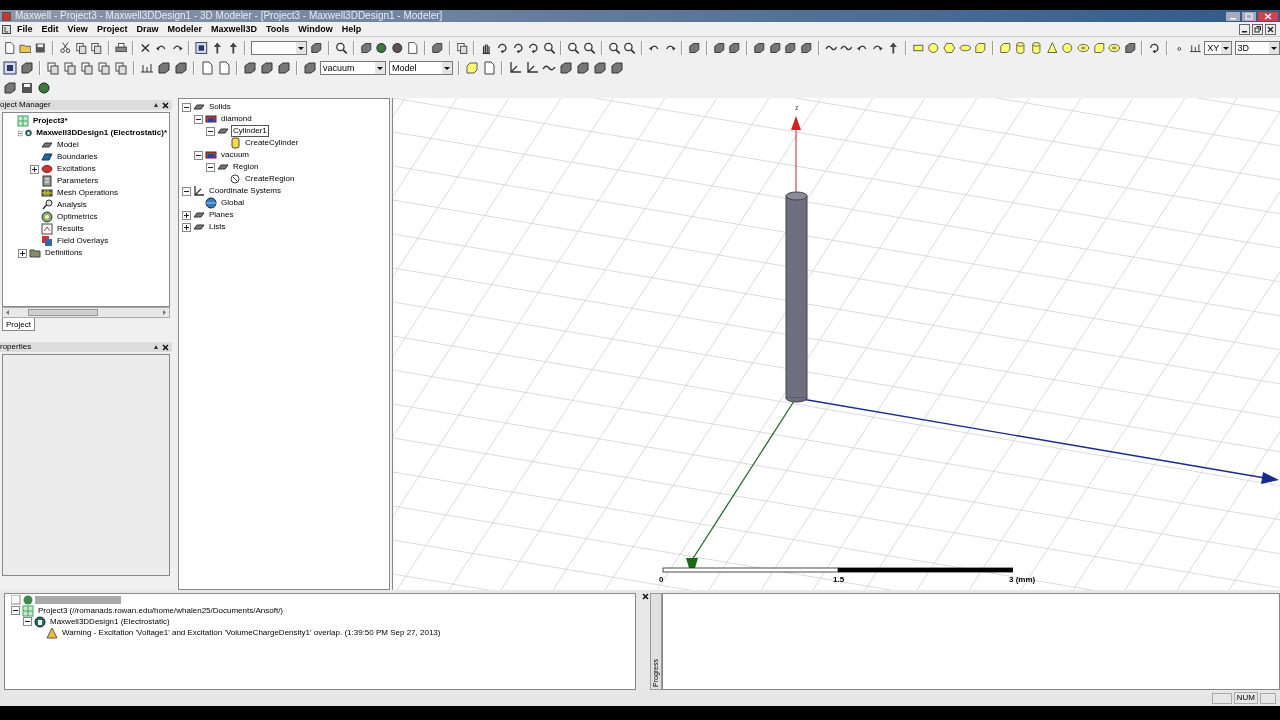 This screenshot has height=720, width=1280. Describe the element at coordinates (64, 253) in the screenshot. I see `tree-item: Definitions` at that location.